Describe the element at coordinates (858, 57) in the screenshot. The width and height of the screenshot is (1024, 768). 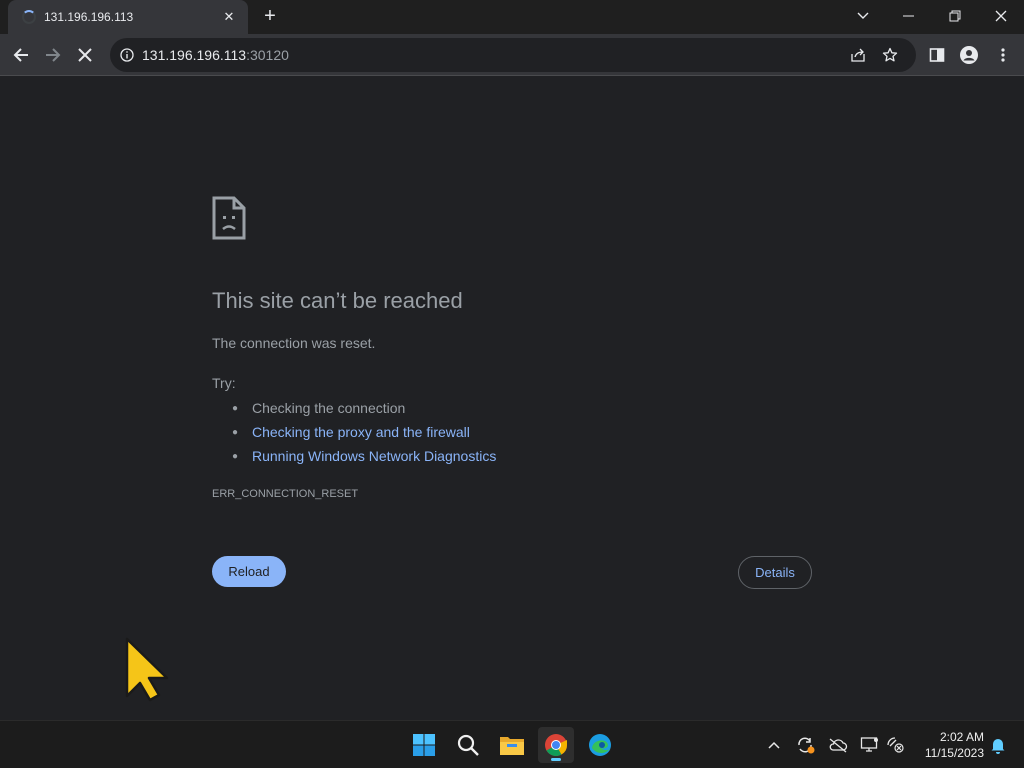
I see `share-icon` at that location.